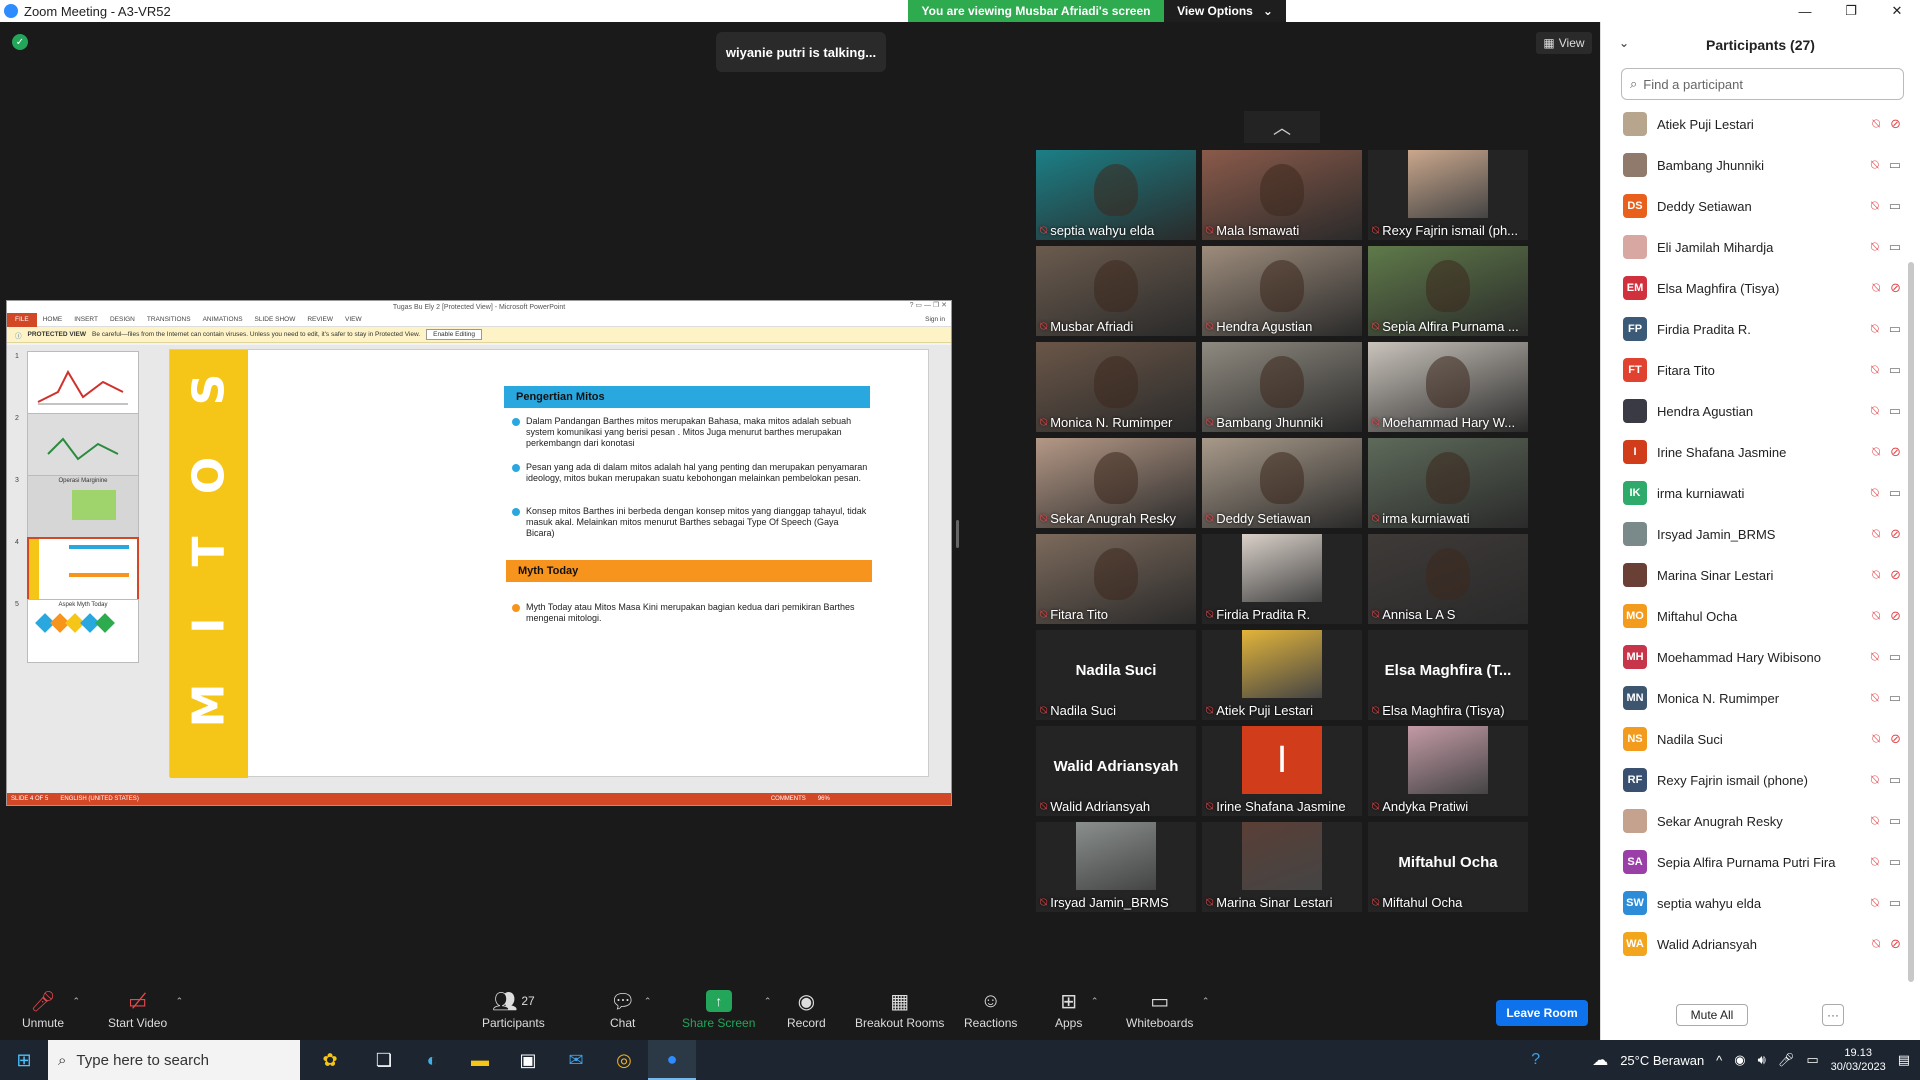 The width and height of the screenshot is (1920, 1080). What do you see at coordinates (1762, 534) in the screenshot?
I see `participant-row: Irsyad Jamin_BRMS ⍉ ⊘` at bounding box center [1762, 534].